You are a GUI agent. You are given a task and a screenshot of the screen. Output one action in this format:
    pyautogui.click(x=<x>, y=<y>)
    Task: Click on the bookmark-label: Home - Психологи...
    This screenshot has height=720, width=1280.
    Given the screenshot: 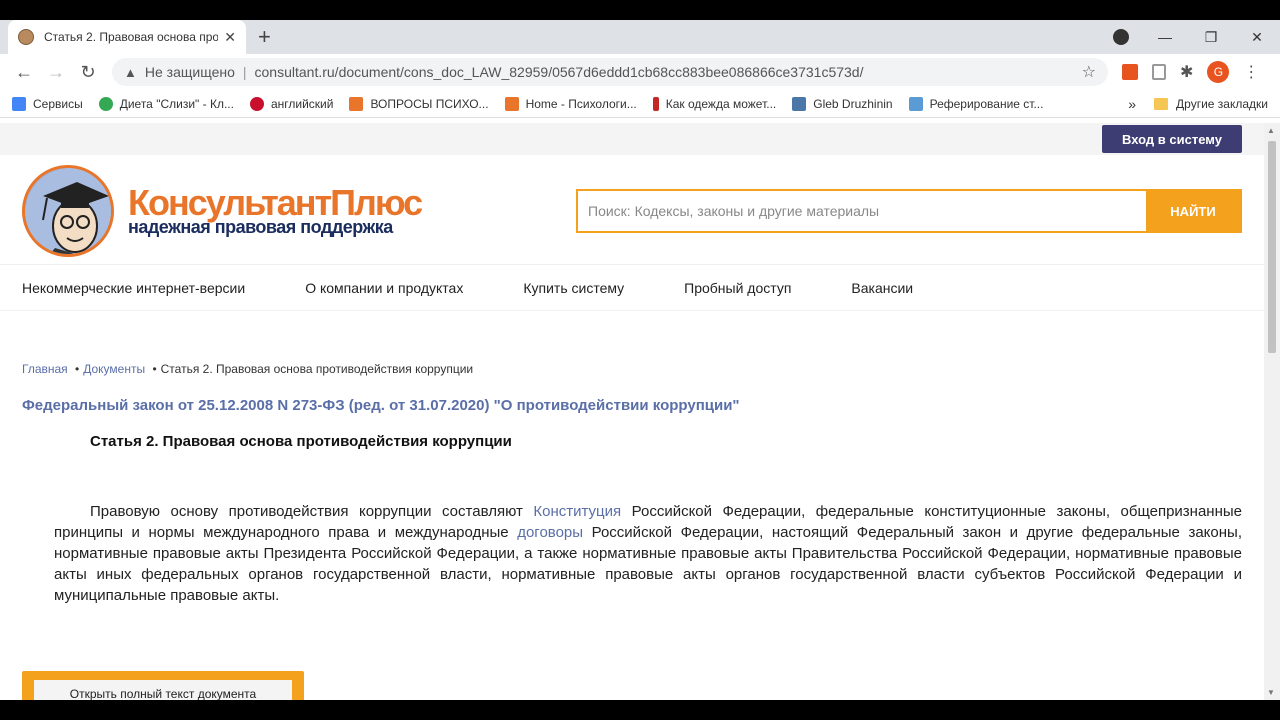 What is the action you would take?
    pyautogui.click(x=581, y=103)
    